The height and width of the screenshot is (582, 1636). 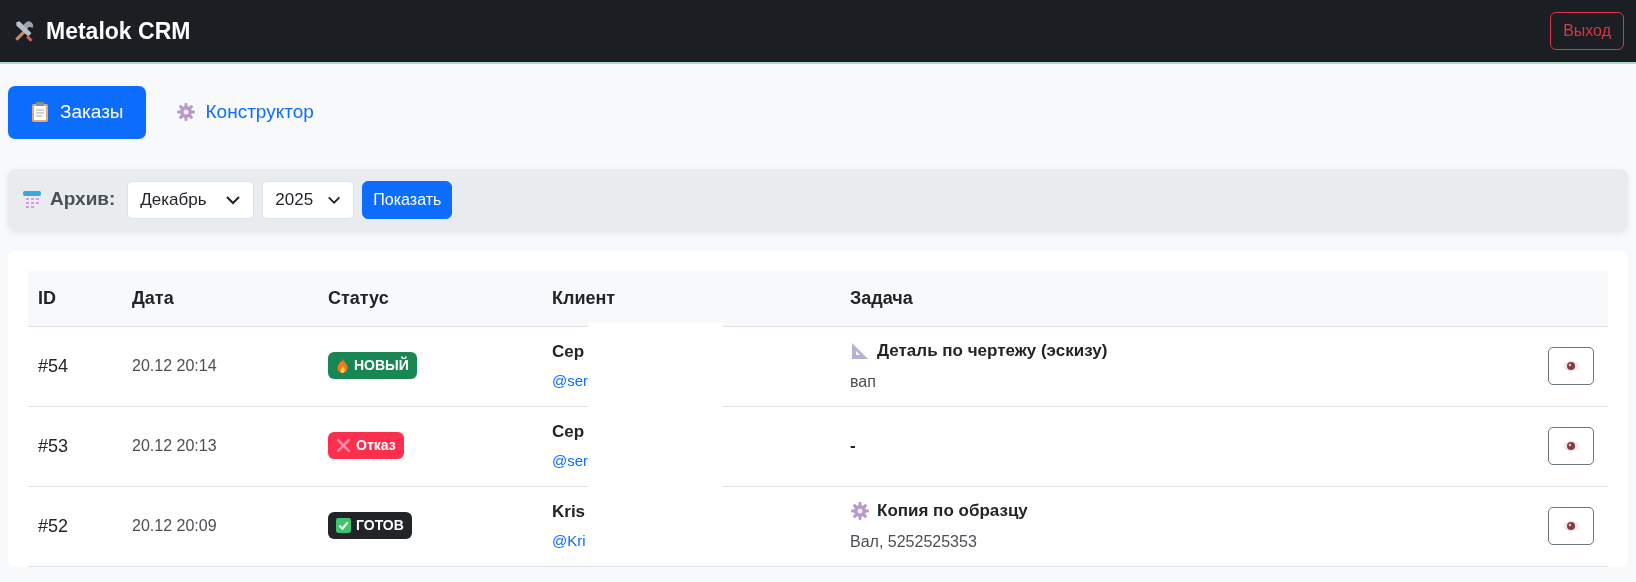 What do you see at coordinates (1587, 31) in the screenshot?
I see `logout-button: Выход` at bounding box center [1587, 31].